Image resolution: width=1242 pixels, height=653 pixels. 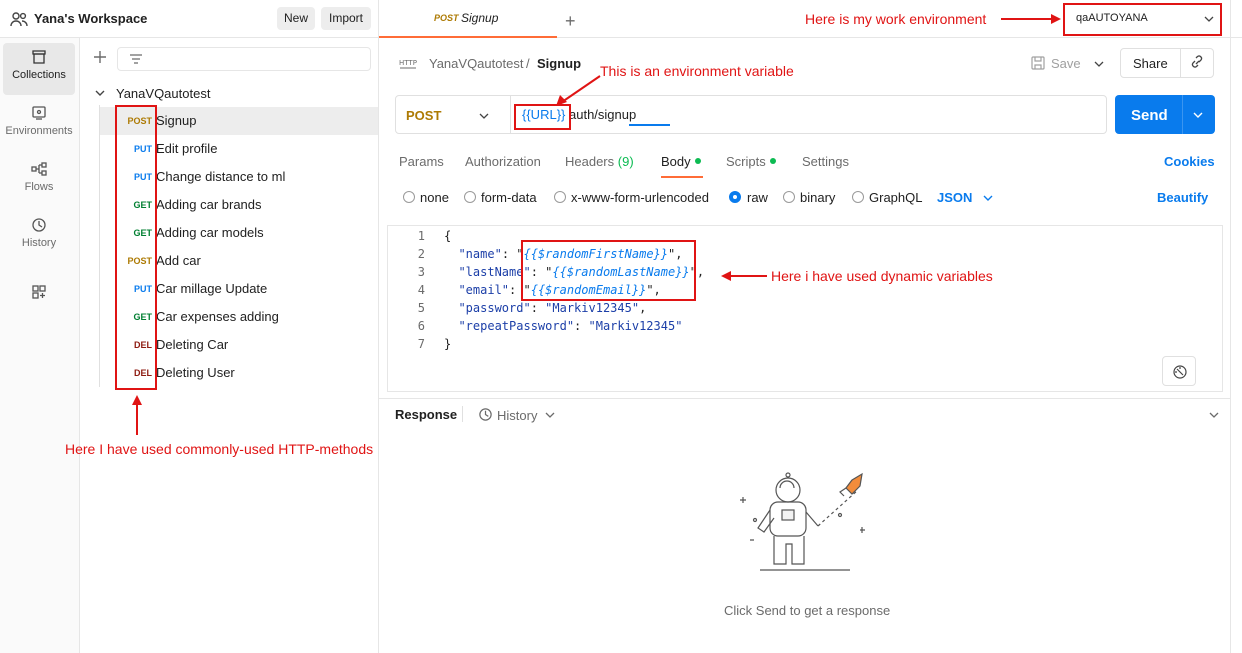 I want to click on svg-text: HTTP, so click(x=408, y=63).